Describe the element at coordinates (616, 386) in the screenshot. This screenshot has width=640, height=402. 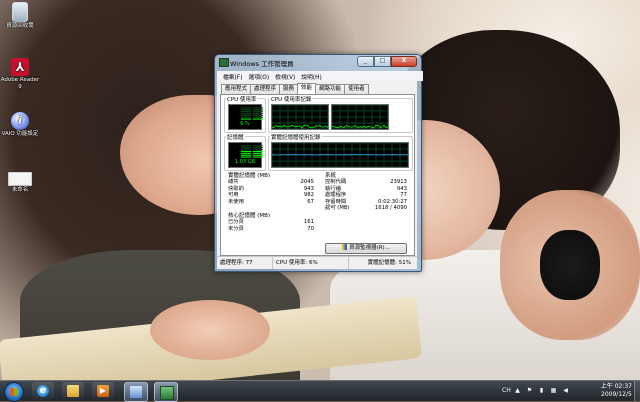
I see `clock-time: 上午 02:37` at that location.